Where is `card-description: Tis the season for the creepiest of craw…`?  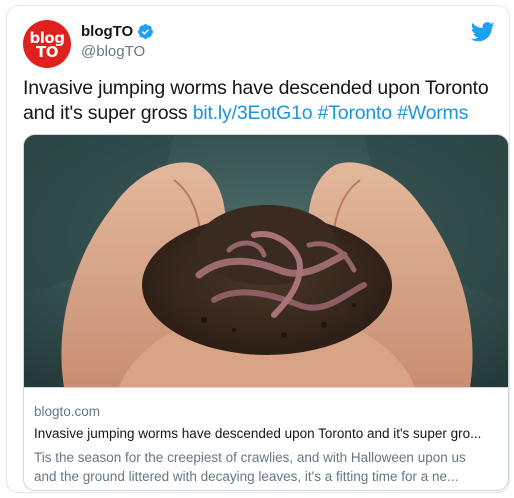
card-description: Tis the season for the creepiest of craw… is located at coordinates (265, 467).